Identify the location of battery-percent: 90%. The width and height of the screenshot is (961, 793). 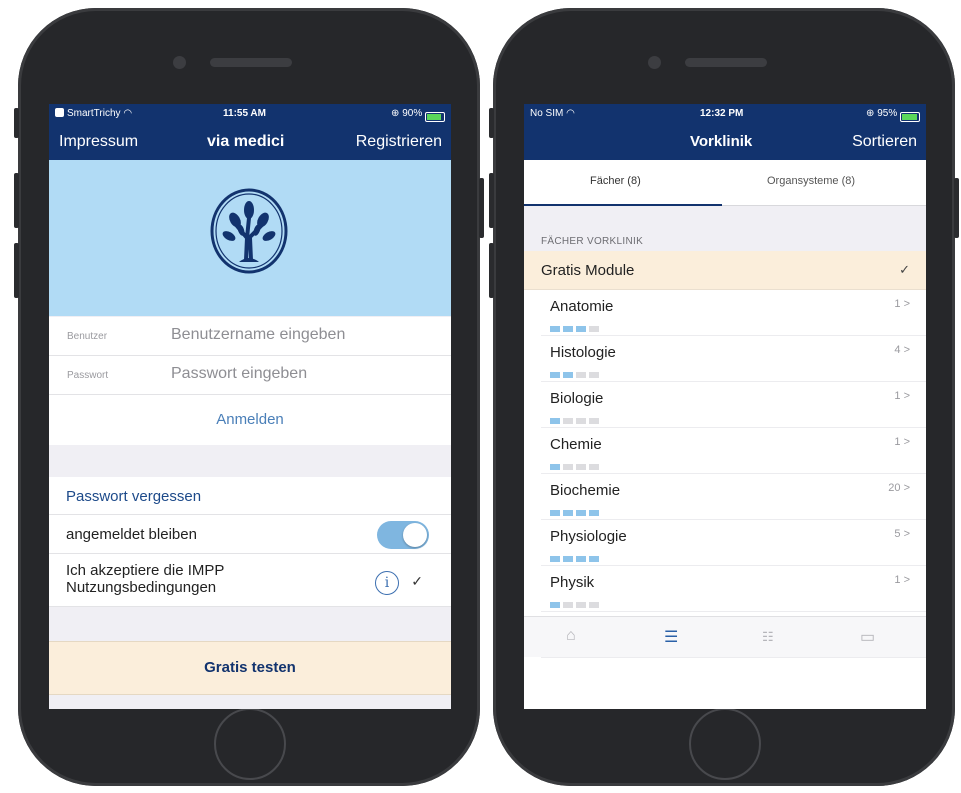
(412, 113).